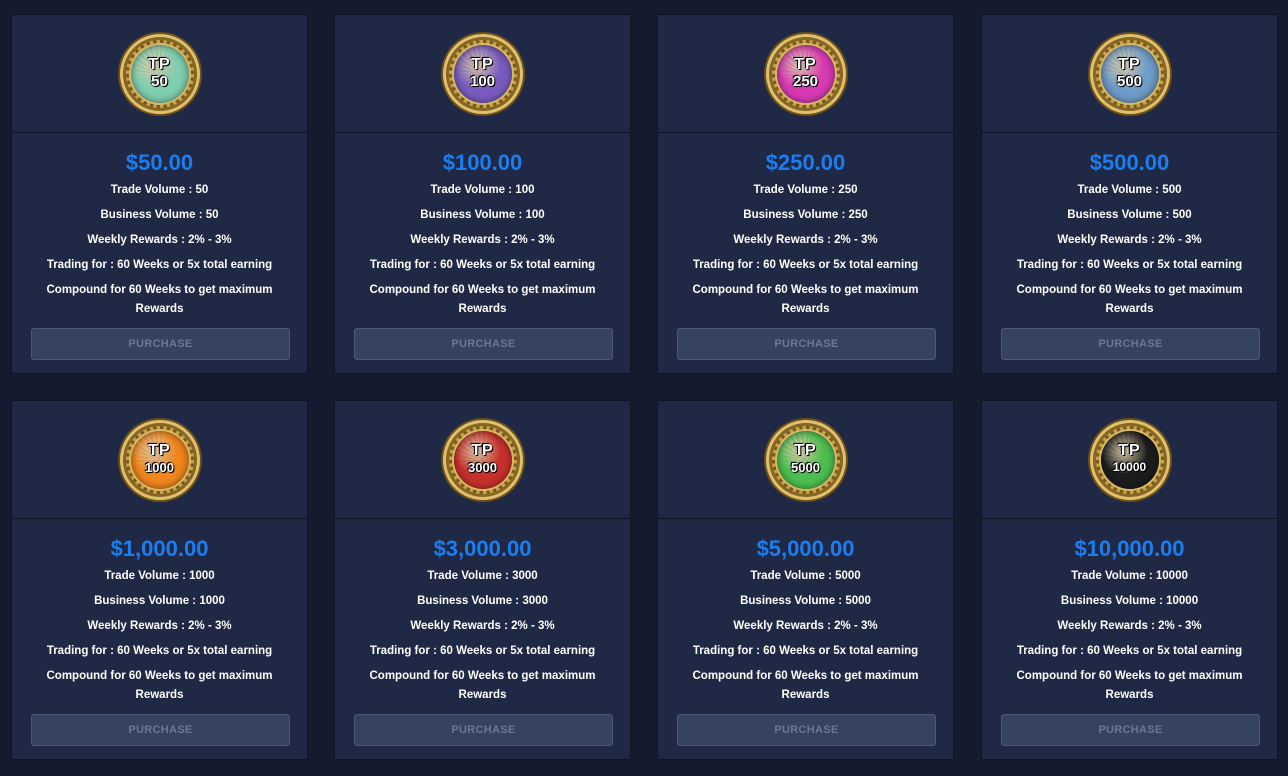 The height and width of the screenshot is (776, 1288). I want to click on tp-badge-icon: TP 500, so click(1129, 73).